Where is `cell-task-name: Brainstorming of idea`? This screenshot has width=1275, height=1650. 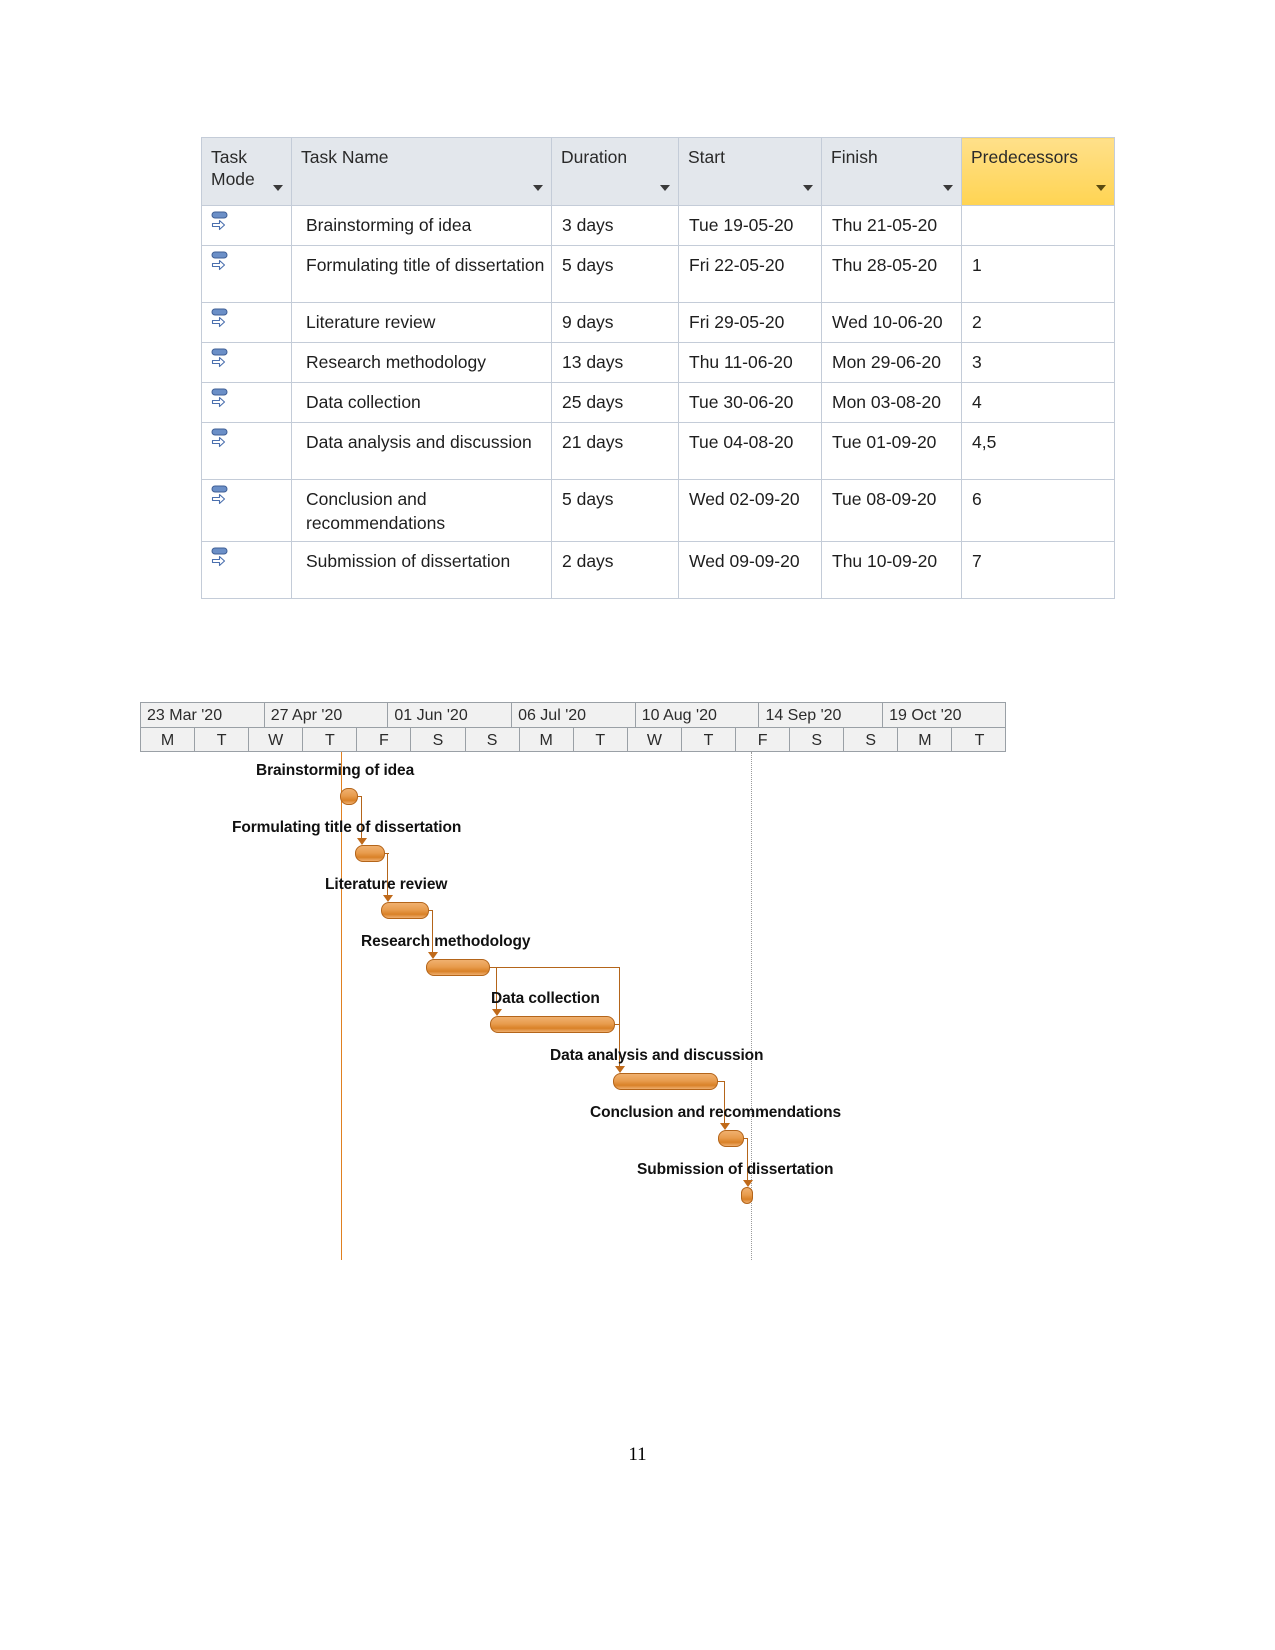 cell-task-name: Brainstorming of idea is located at coordinates (421, 225).